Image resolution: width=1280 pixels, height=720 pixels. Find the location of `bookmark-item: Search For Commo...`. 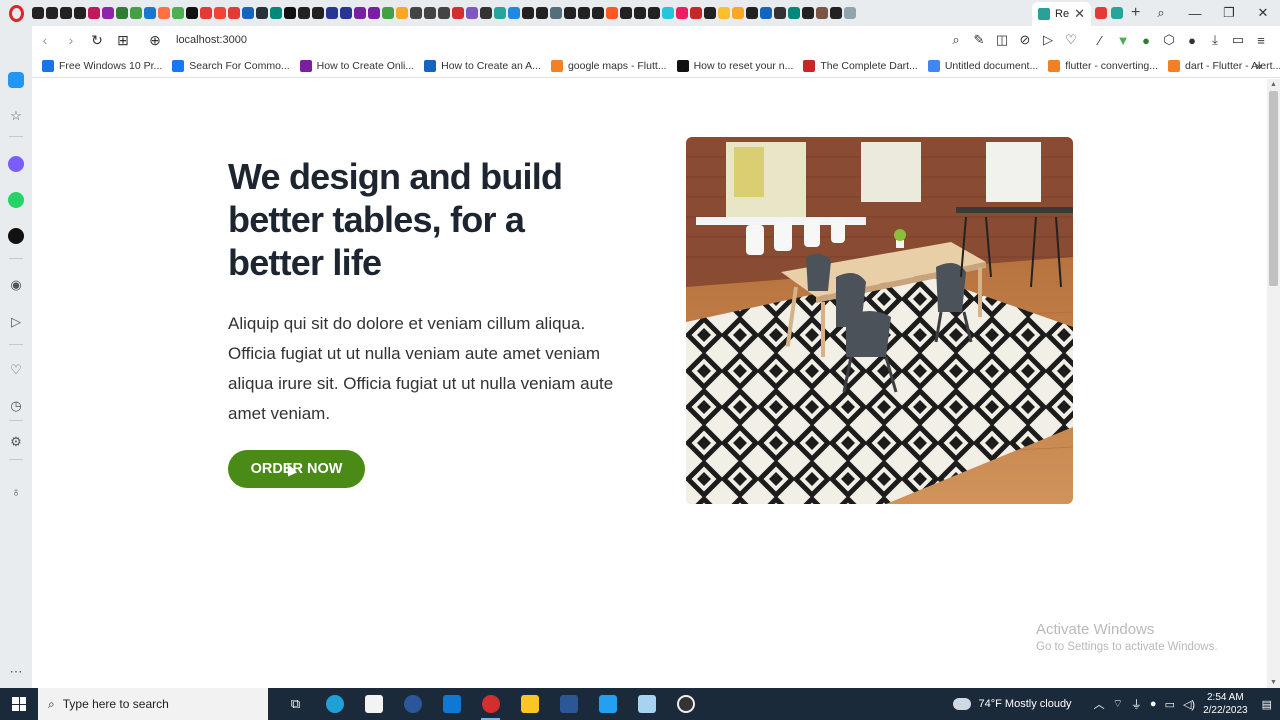

bookmark-item: Search For Commo... is located at coordinates (231, 65).